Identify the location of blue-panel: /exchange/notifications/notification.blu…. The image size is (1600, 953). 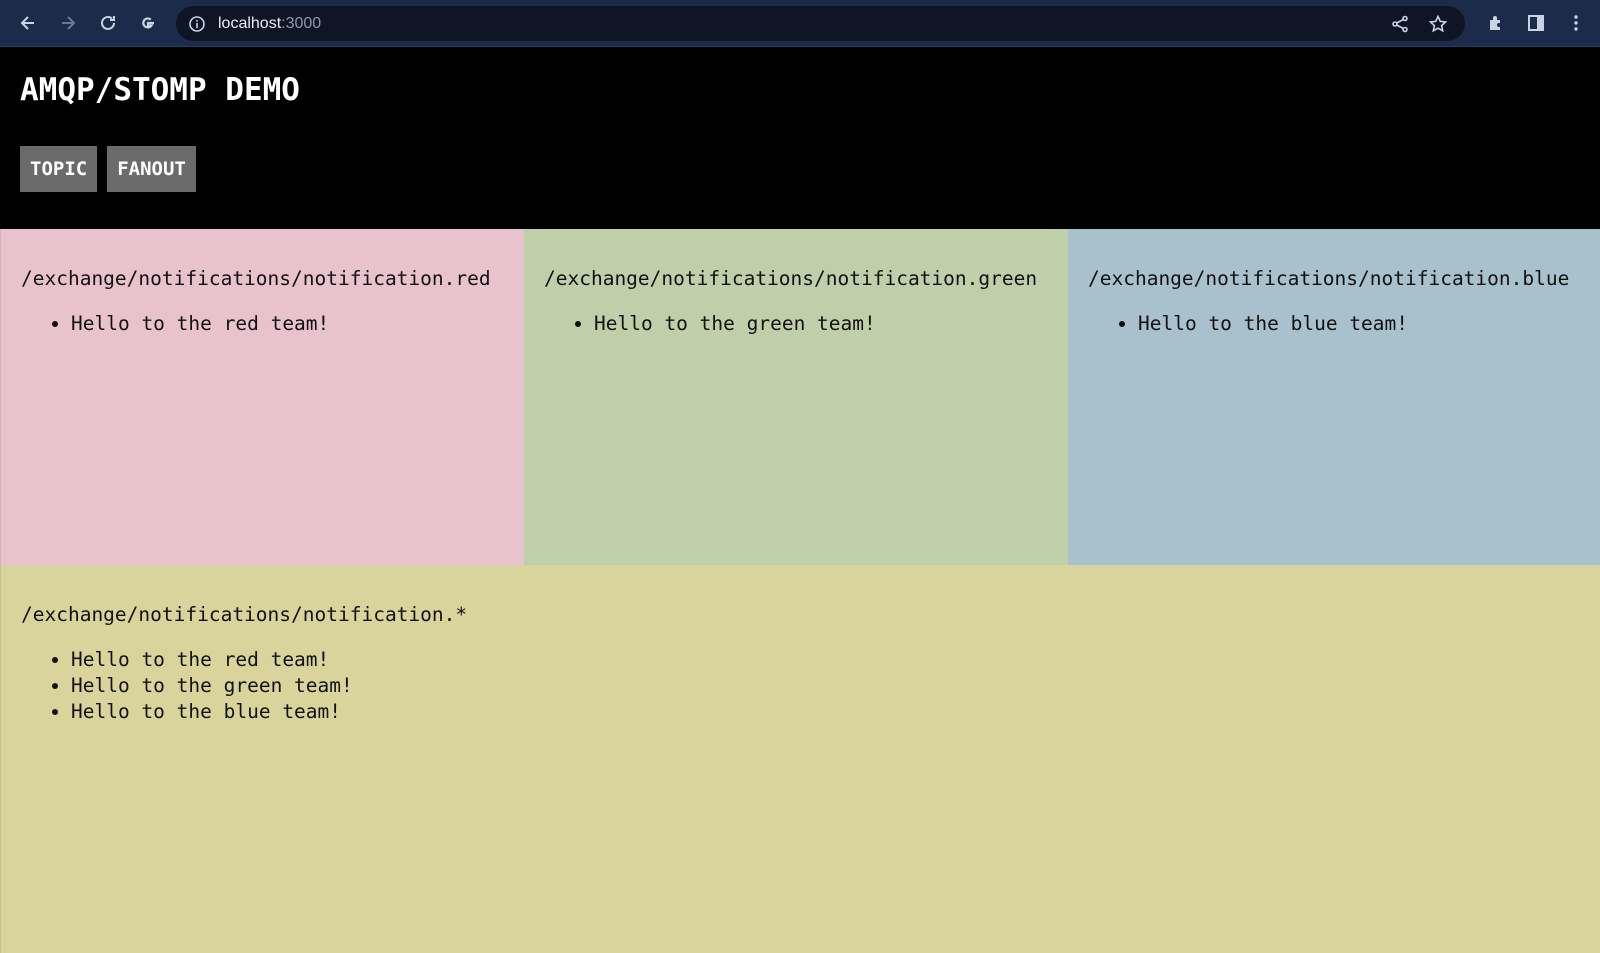
(1334, 397).